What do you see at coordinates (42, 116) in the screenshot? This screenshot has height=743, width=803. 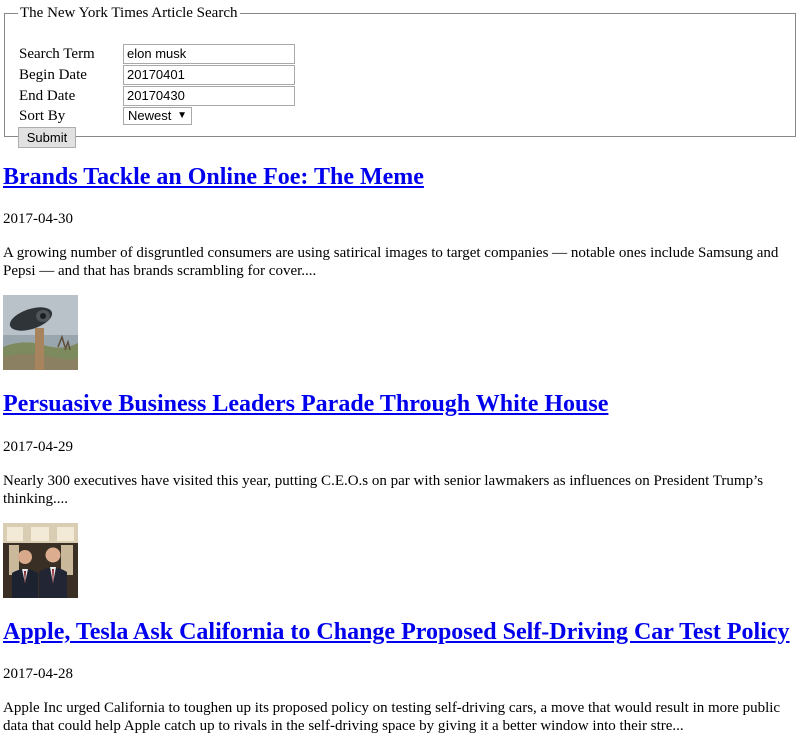 I see `sort-by-label: Sort By` at bounding box center [42, 116].